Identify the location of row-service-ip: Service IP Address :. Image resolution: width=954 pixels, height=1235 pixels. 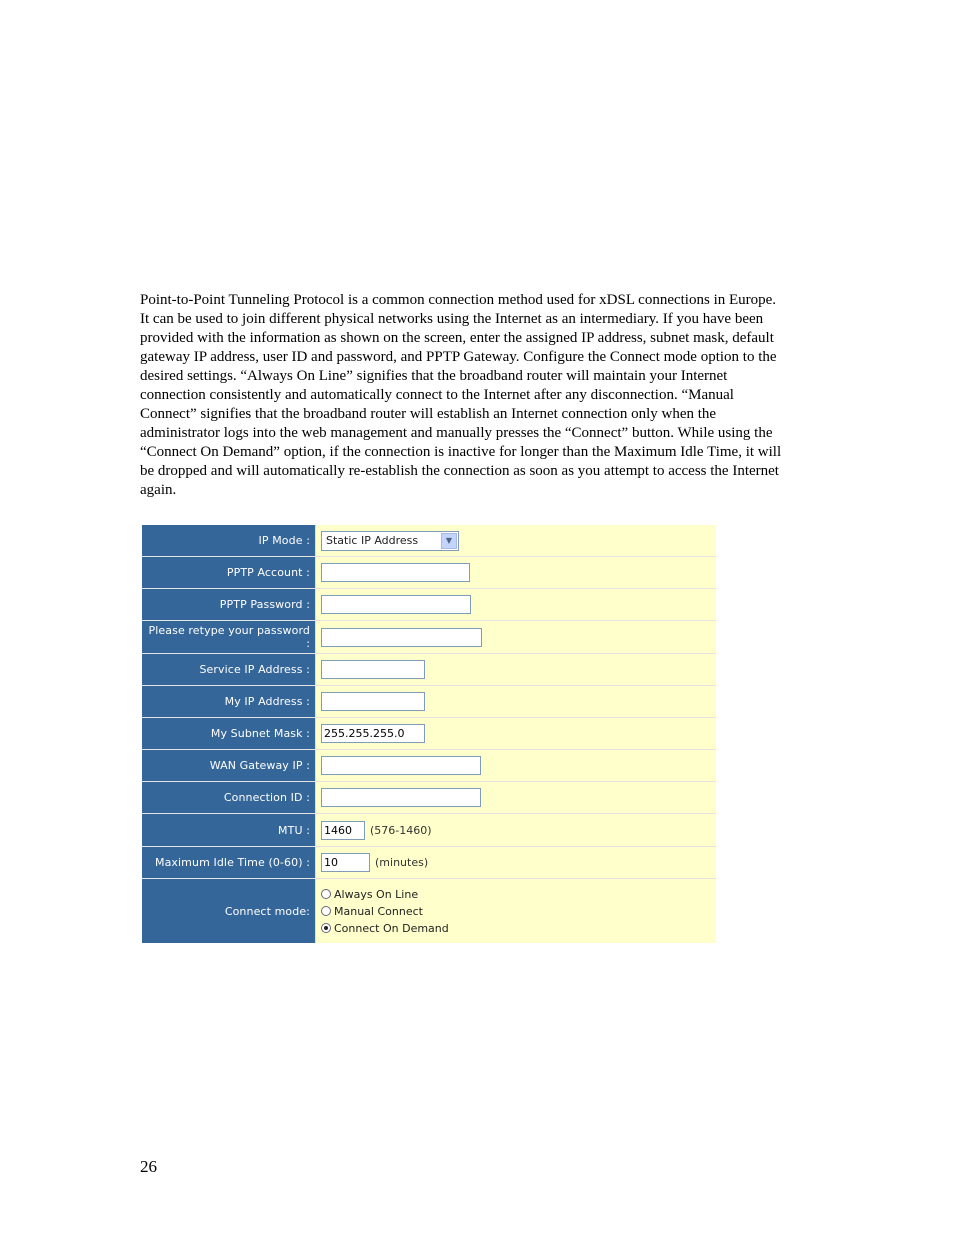
(429, 670).